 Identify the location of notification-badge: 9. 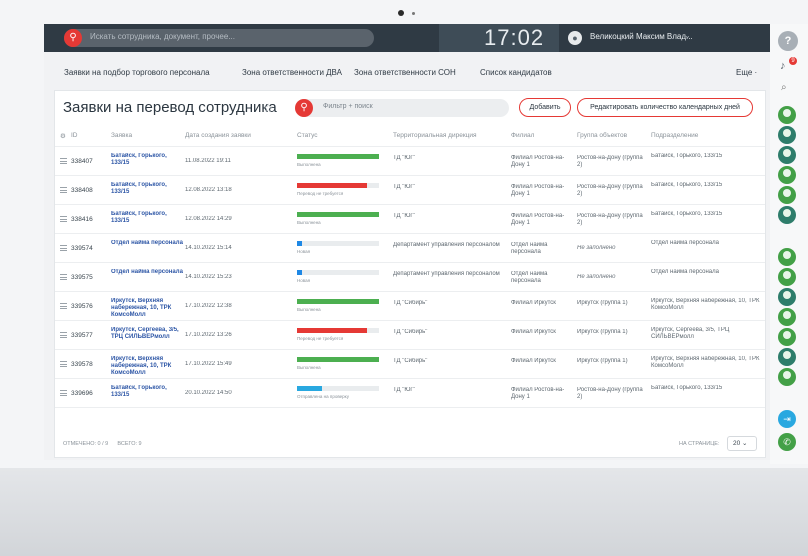
(793, 61).